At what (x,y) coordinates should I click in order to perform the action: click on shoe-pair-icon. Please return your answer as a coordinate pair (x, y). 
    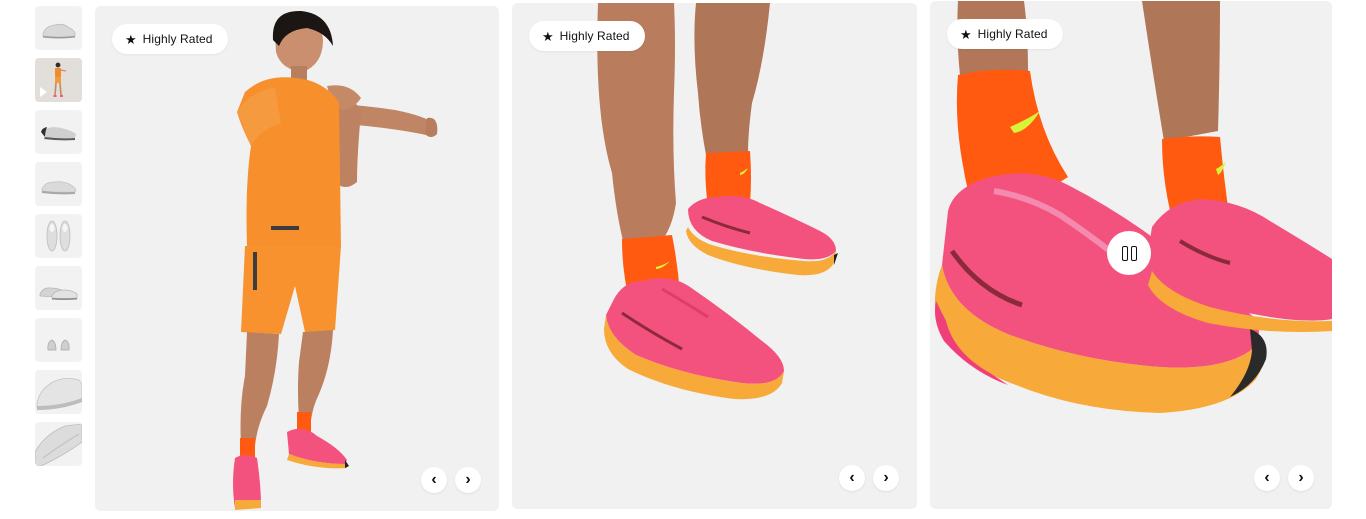
    Looking at the image, I should click on (58, 293).